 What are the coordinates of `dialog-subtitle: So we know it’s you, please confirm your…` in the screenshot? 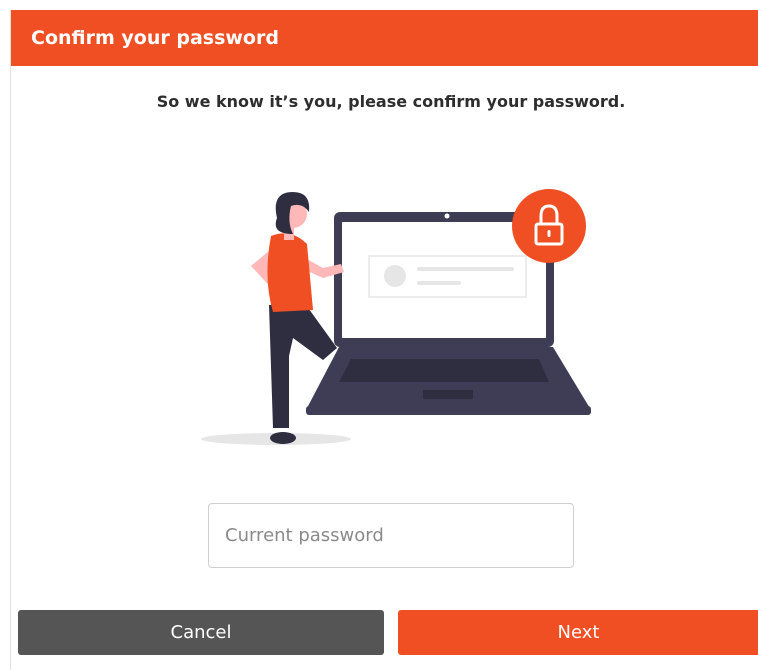 It's located at (391, 101).